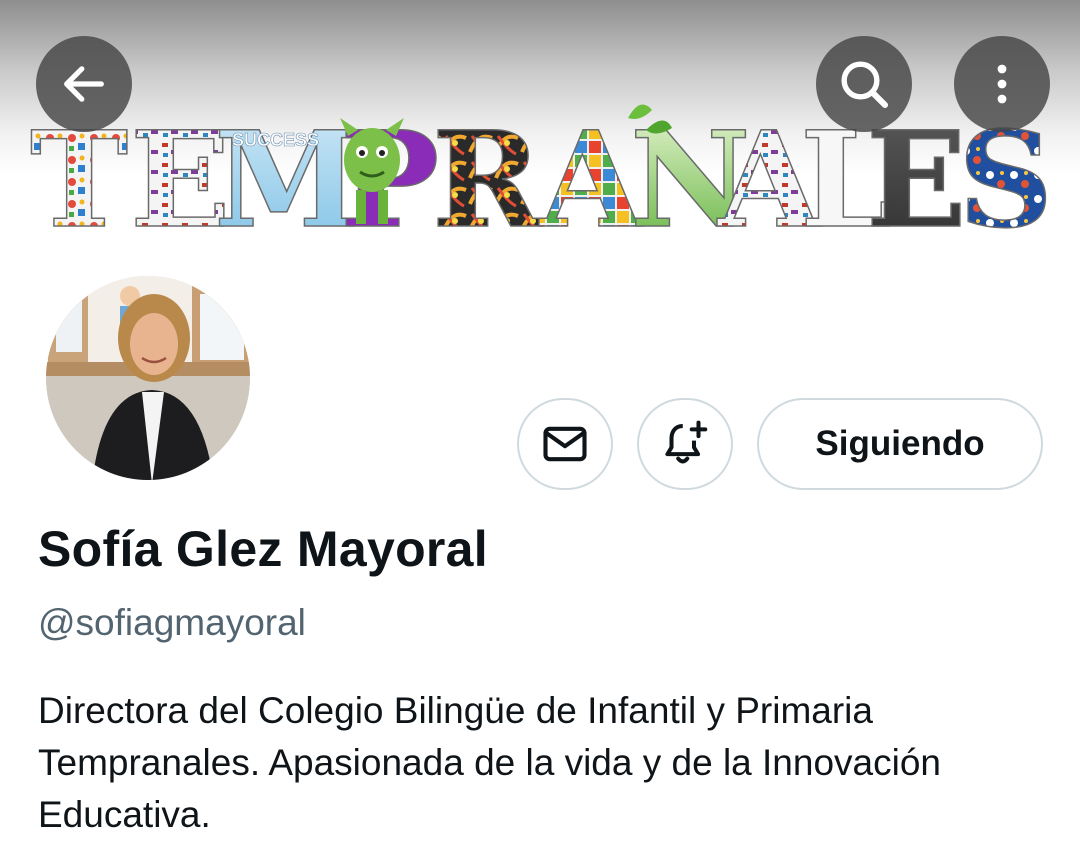 The image size is (1080, 845). I want to click on mail-icon, so click(565, 444).